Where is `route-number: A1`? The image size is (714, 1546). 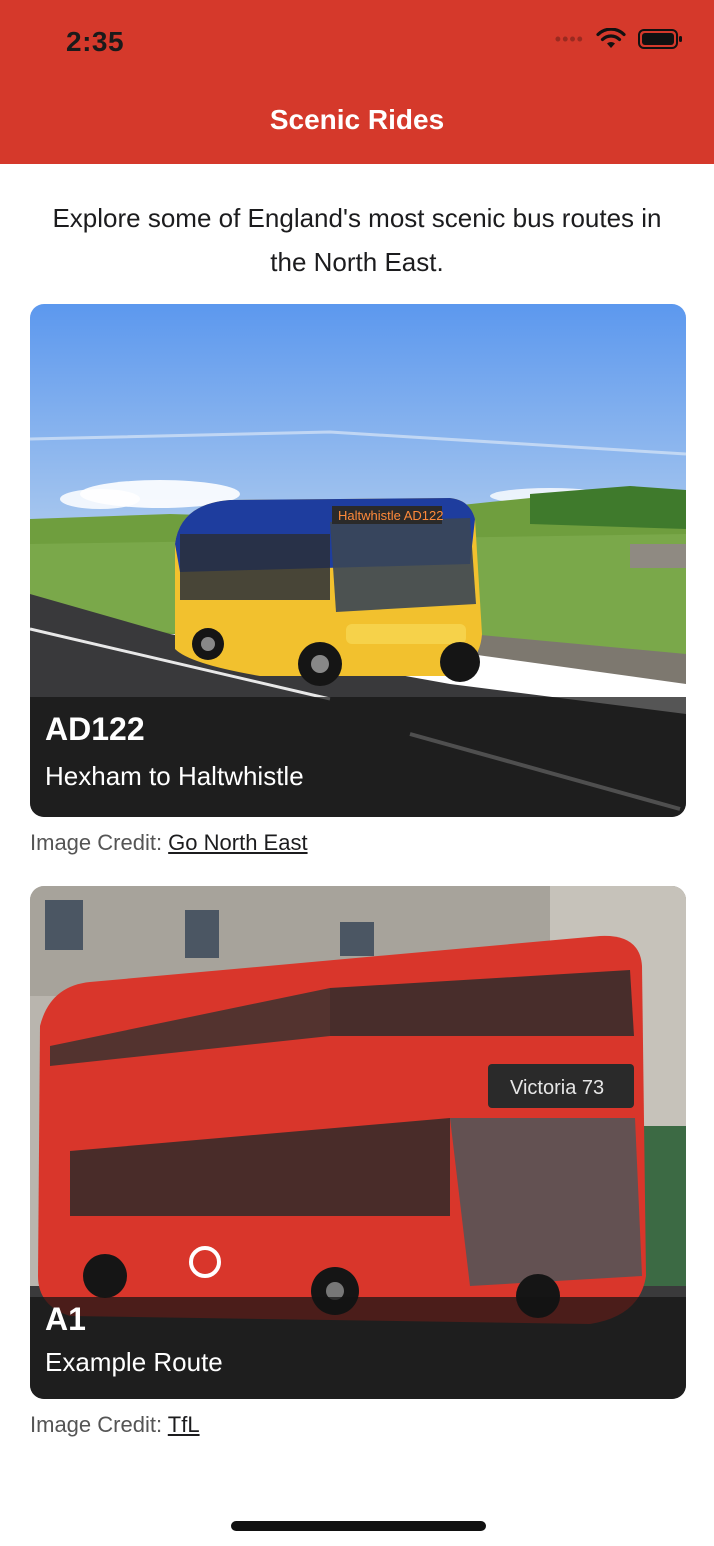 route-number: A1 is located at coordinates (65, 1319).